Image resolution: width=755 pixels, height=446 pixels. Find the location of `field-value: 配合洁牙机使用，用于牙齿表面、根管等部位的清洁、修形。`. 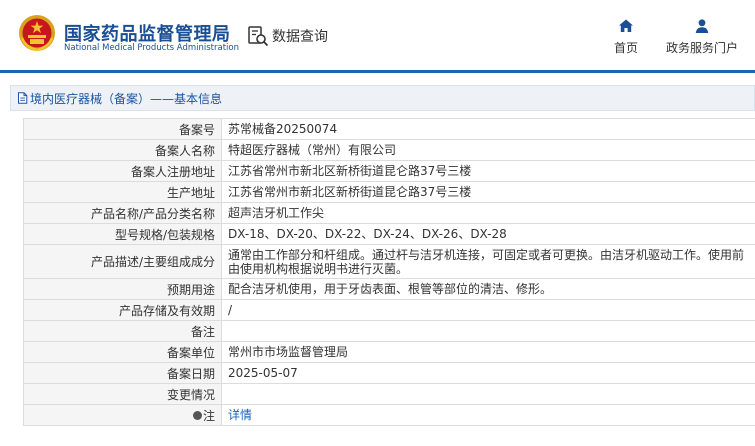

field-value: 配合洁牙机使用，用于牙齿表面、根管等部位的清洁、修形。 is located at coordinates (390, 289).